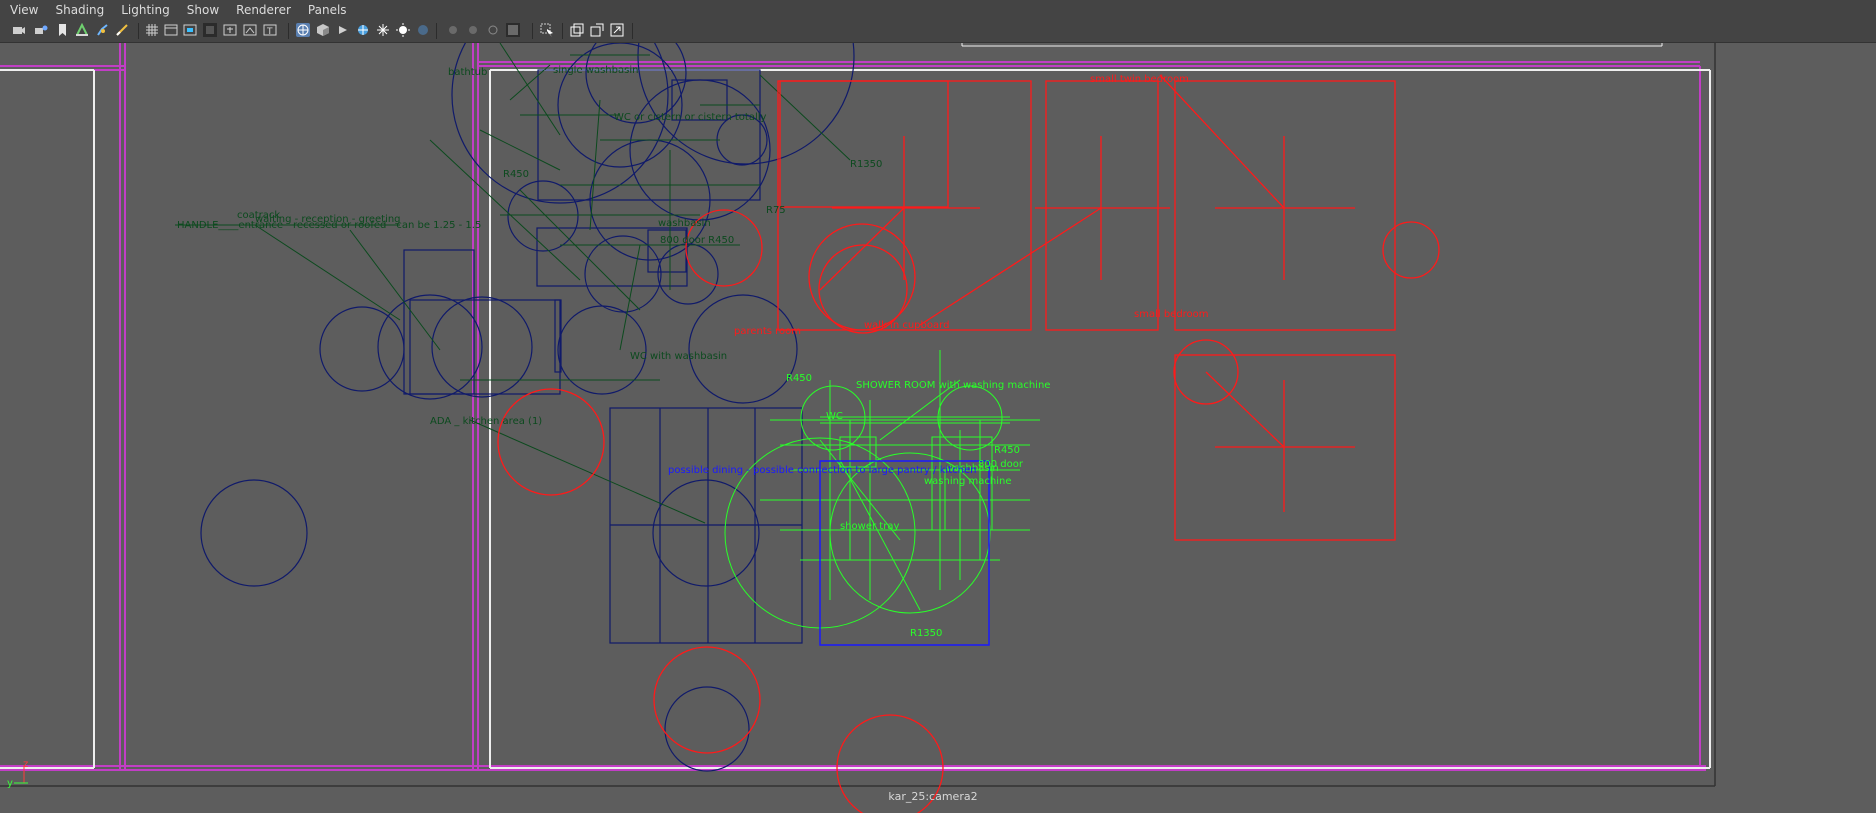 The image size is (1876, 813). Describe the element at coordinates (697, 240) in the screenshot. I see `label-800-door-r450: 800 door R450` at that location.